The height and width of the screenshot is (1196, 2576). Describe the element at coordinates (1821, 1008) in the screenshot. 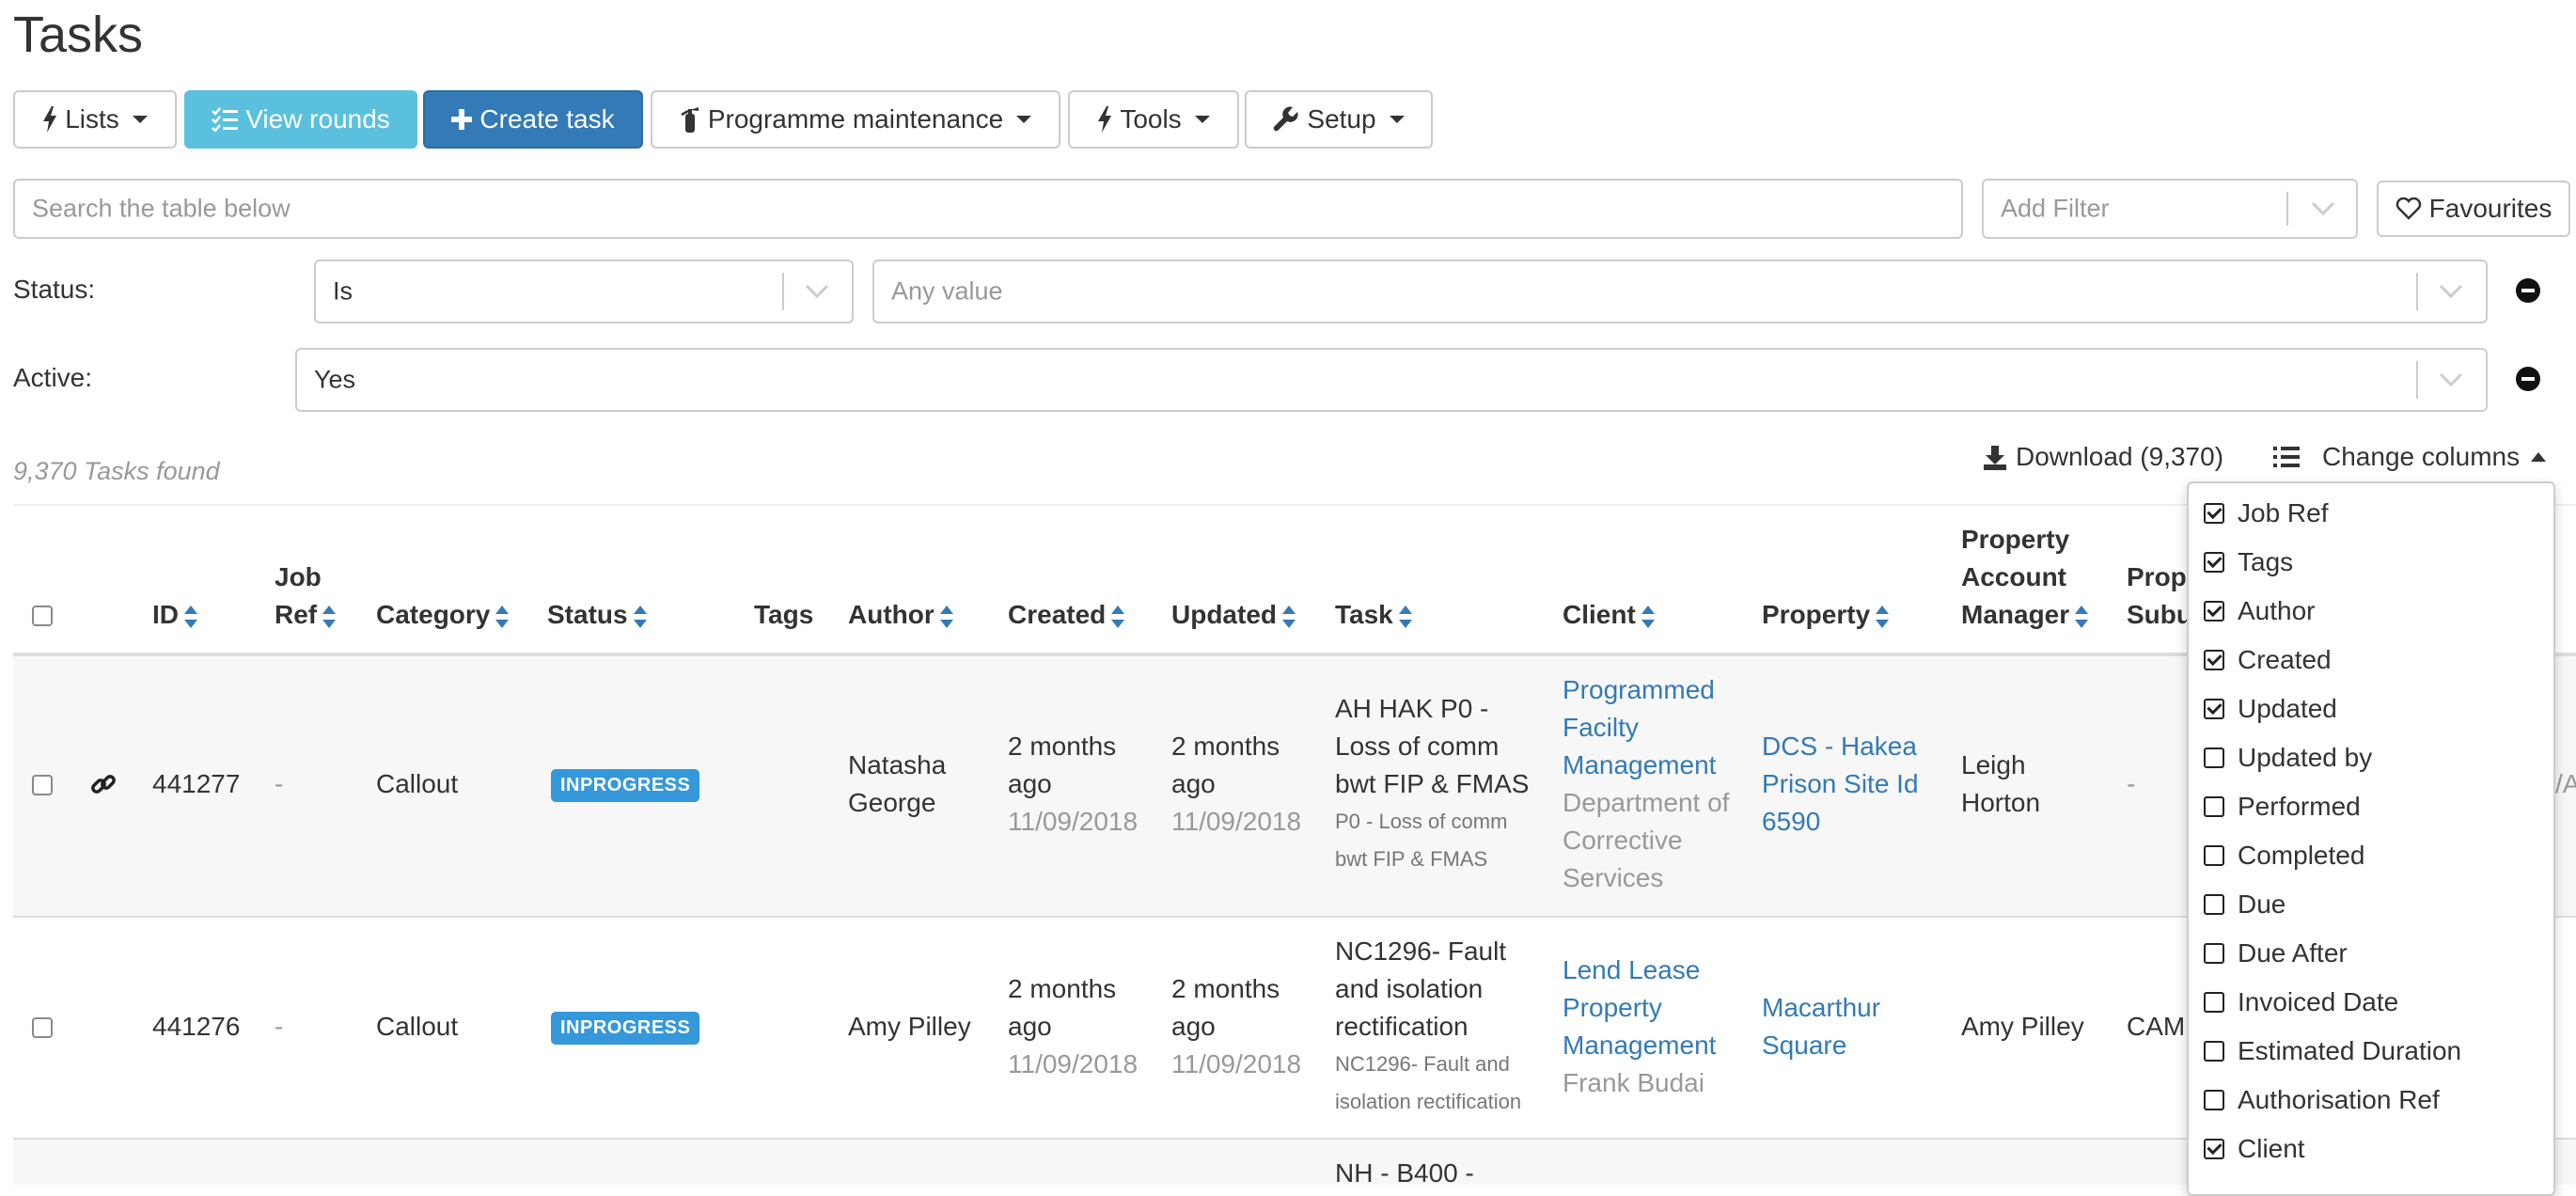

I see `property-link: Macarthur` at that location.